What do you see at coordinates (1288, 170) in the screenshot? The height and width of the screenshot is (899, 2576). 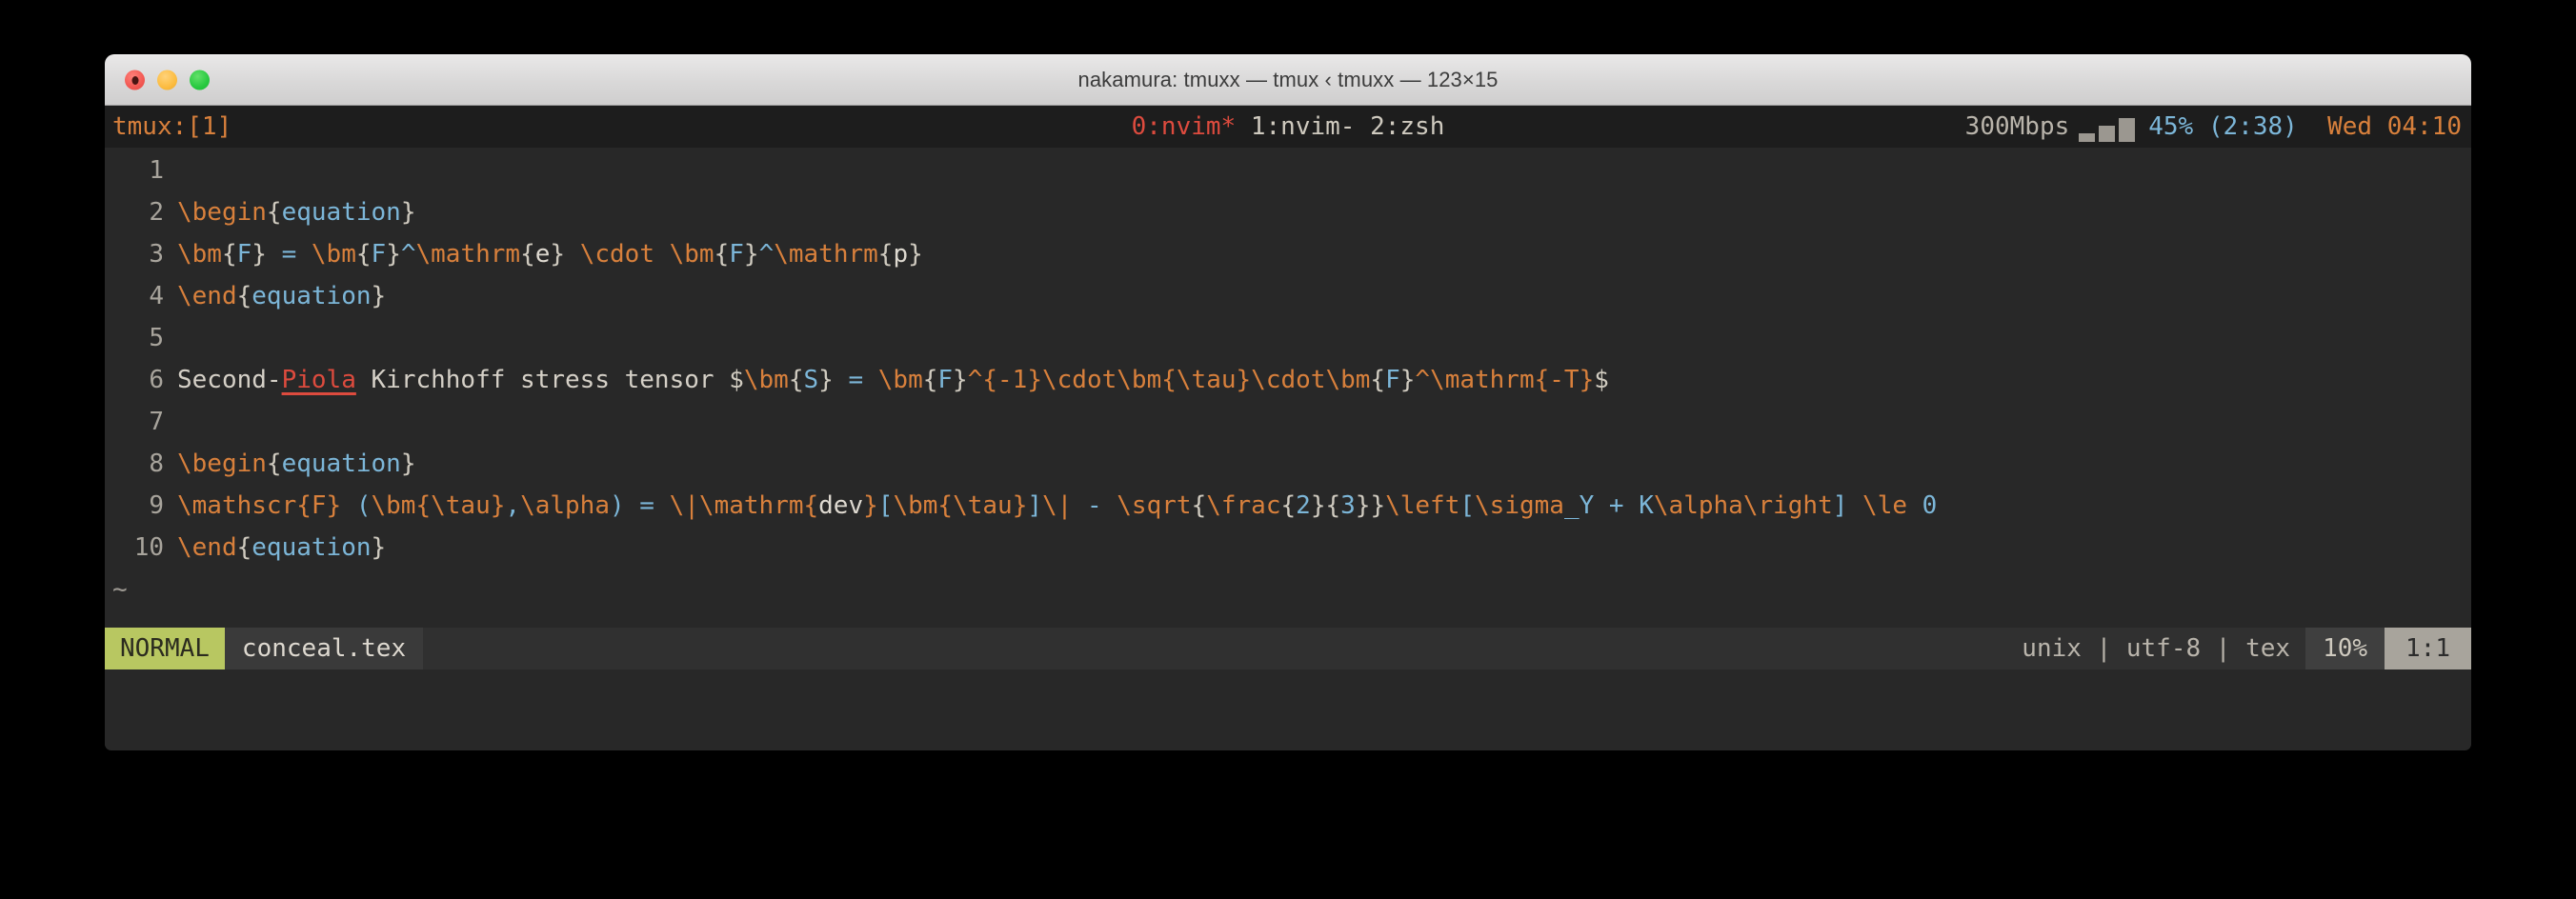 I see `code-line-1: 1` at bounding box center [1288, 170].